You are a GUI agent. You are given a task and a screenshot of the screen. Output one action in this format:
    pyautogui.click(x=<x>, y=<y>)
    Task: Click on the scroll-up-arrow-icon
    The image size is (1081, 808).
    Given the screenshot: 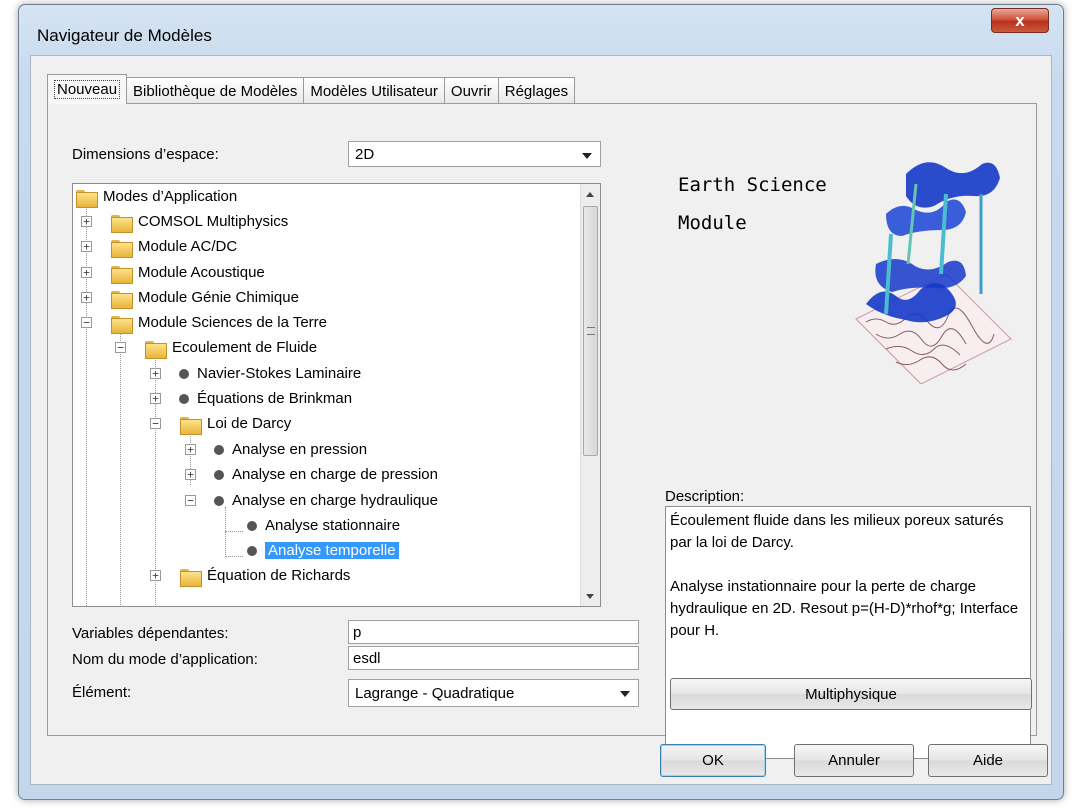 What is the action you would take?
    pyautogui.click(x=590, y=194)
    